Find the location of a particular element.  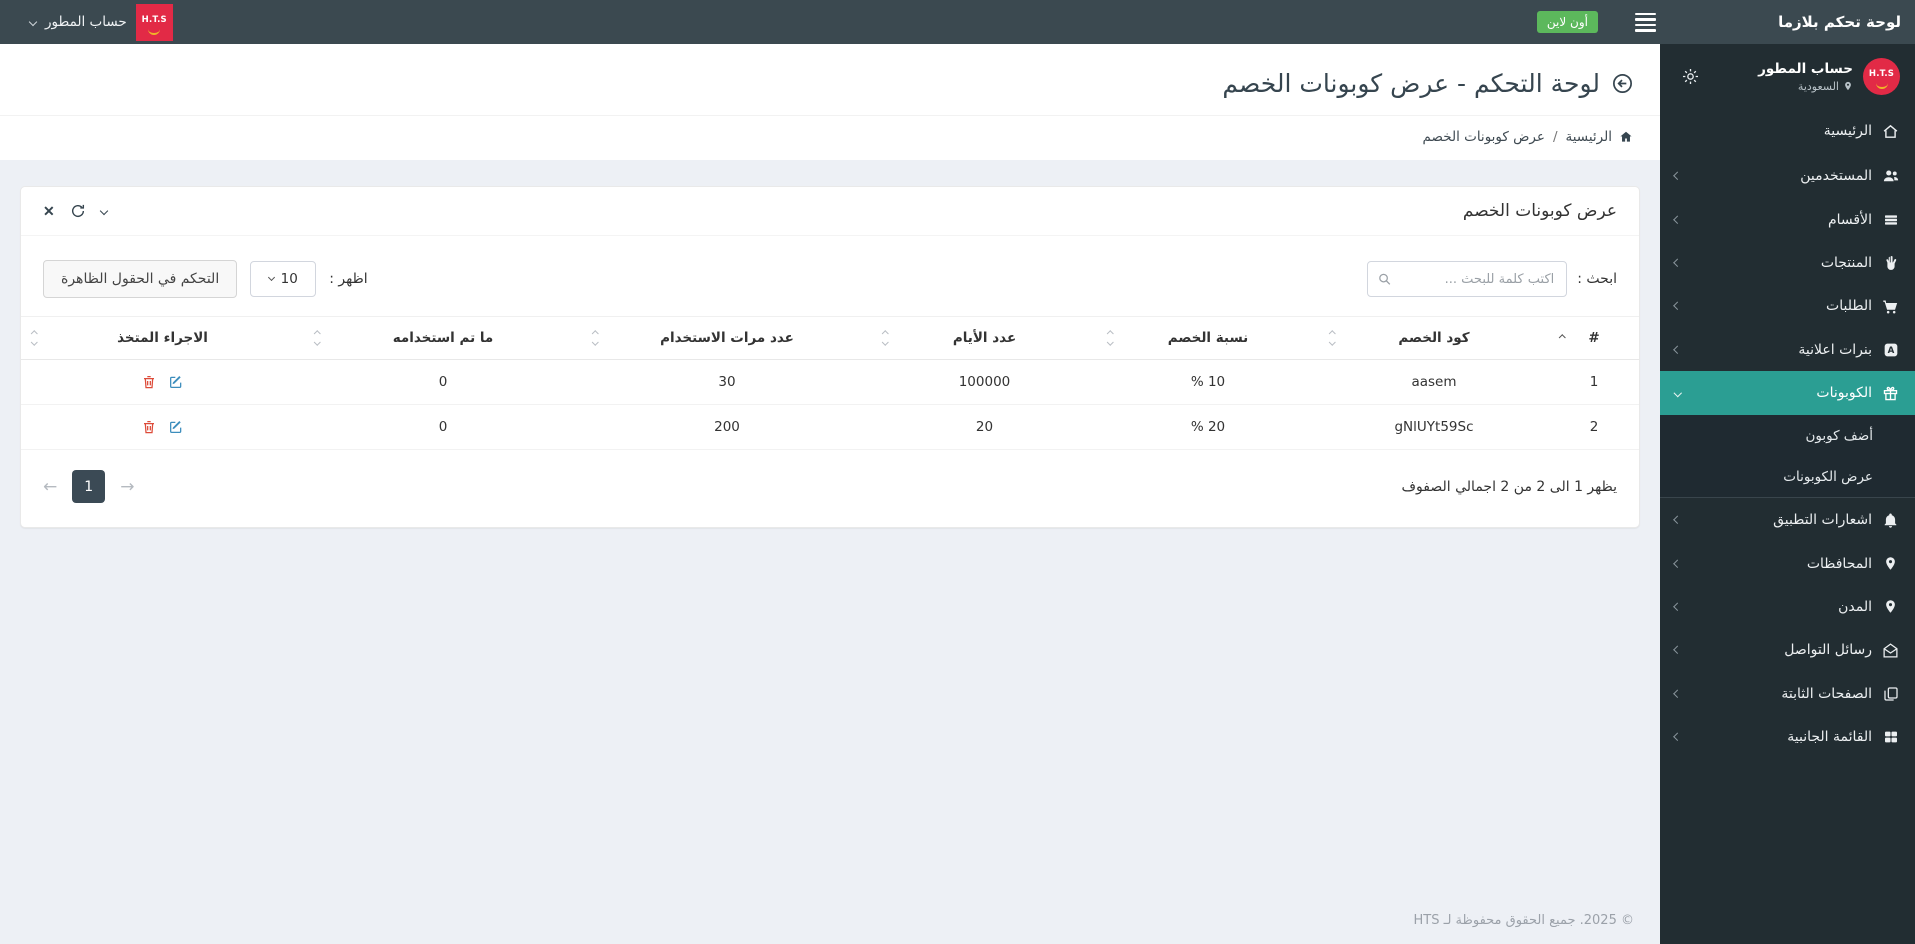

rows-info: يظهر 1 الى 2 من 2 اجمالي الصفوف is located at coordinates (1509, 486).